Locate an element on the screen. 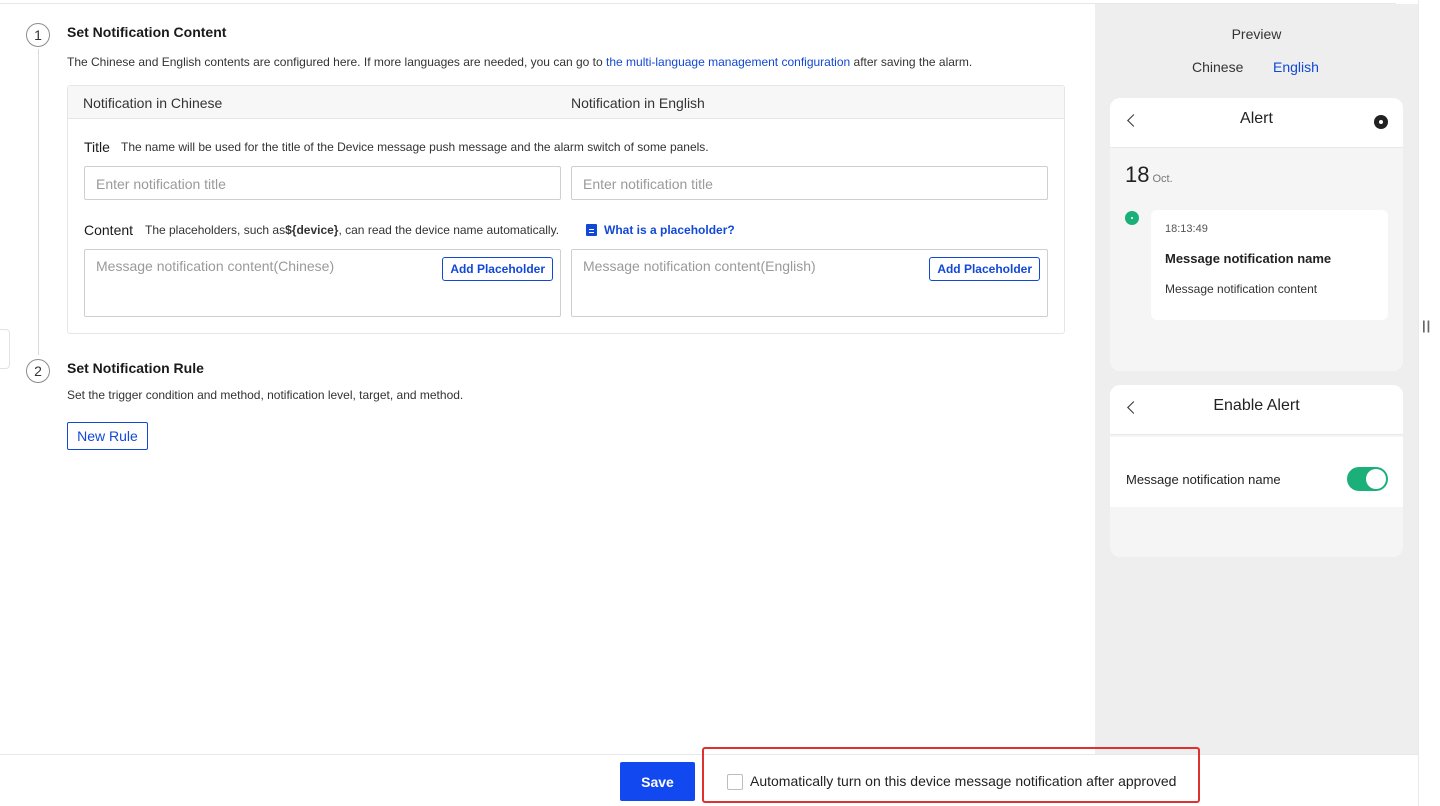 Image resolution: width=1440 pixels, height=806 pixels. right-rail is located at coordinates (1418, 403).